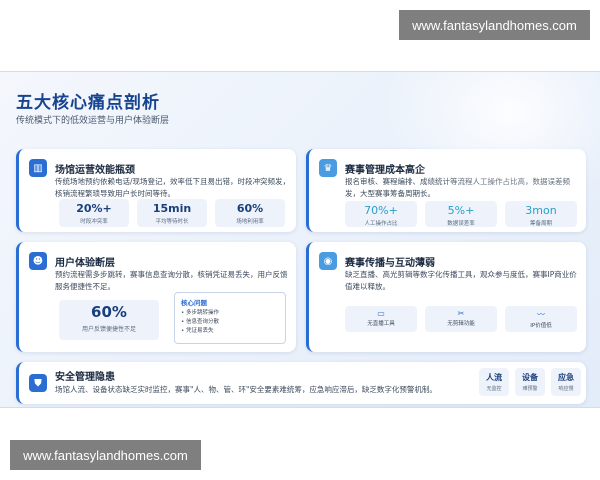 The image size is (600, 480). I want to click on card-title: 用户体验断层, so click(85, 263).